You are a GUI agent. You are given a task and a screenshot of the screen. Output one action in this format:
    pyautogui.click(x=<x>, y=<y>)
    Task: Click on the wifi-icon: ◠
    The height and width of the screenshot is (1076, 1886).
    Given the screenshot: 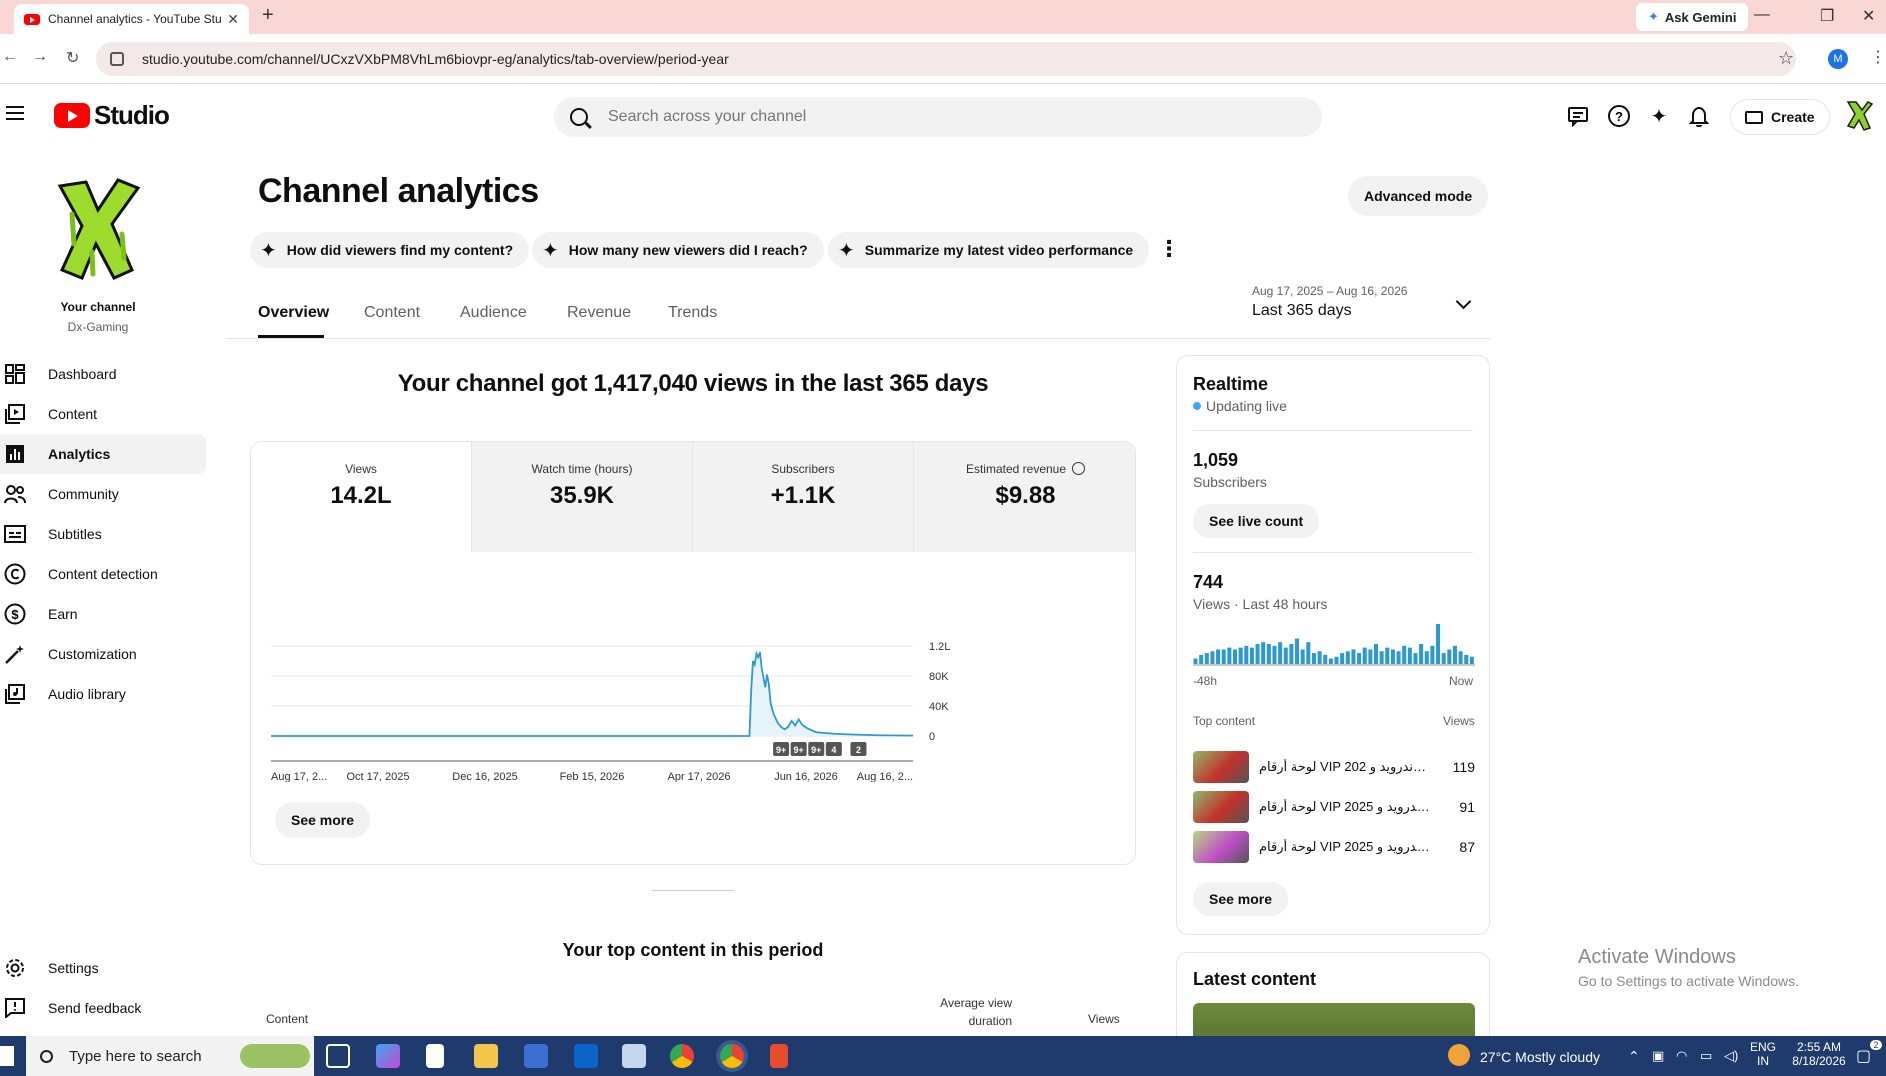 What is the action you would take?
    pyautogui.click(x=1681, y=1056)
    